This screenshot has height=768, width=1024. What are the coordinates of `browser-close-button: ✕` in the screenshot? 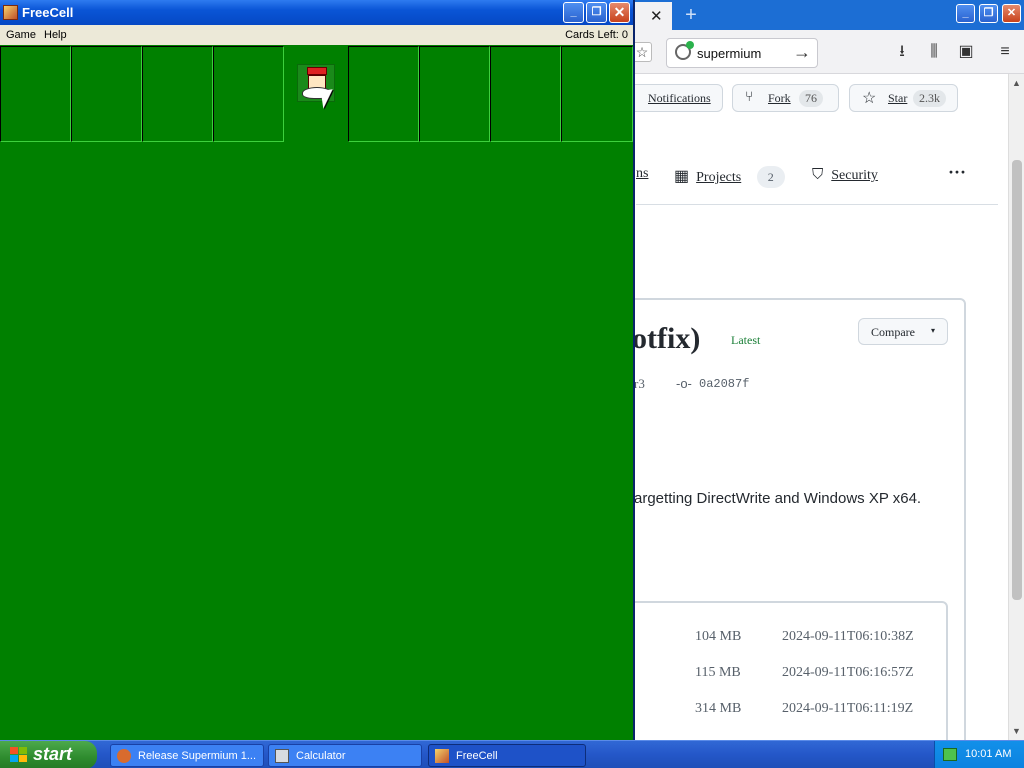 It's located at (1011, 13).